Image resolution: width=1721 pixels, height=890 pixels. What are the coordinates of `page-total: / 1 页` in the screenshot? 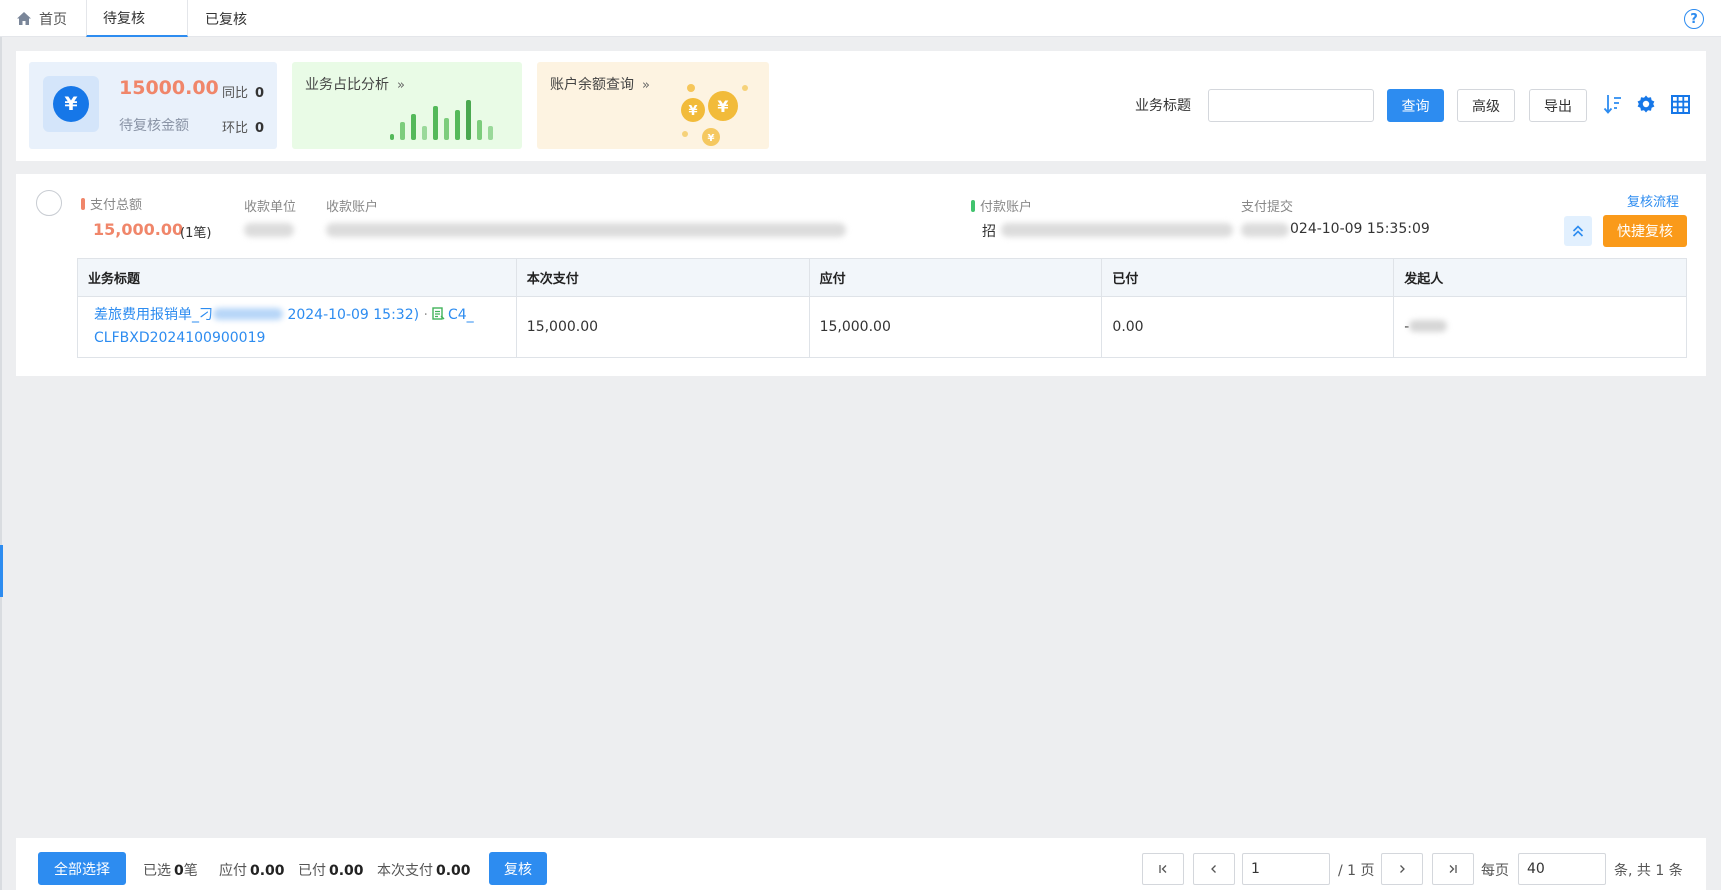 It's located at (1356, 871).